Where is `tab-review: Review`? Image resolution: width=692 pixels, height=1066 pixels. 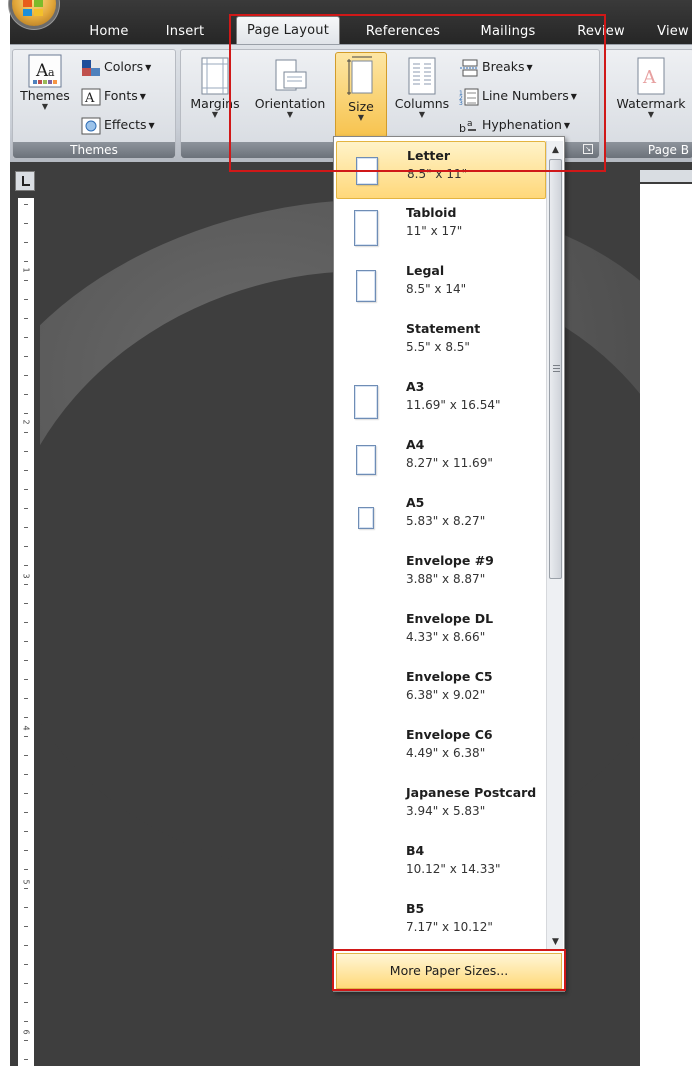 tab-review: Review is located at coordinates (601, 31).